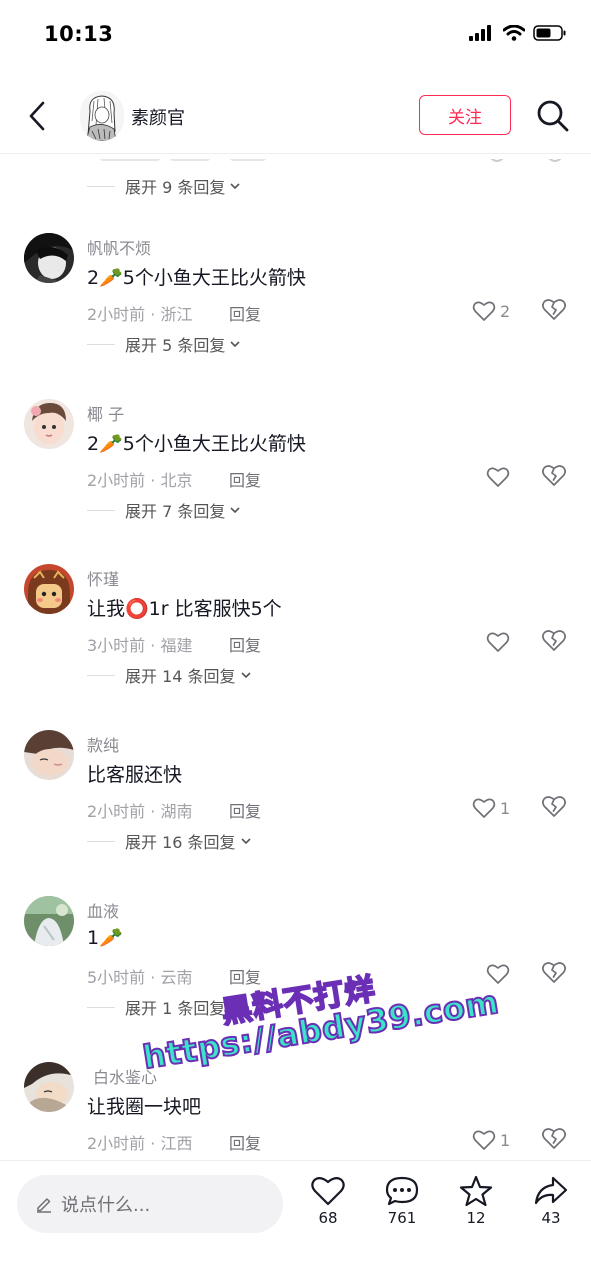 This screenshot has height=1280, width=591. I want to click on comment-meta: 2小时前 · 浙江, so click(140, 314).